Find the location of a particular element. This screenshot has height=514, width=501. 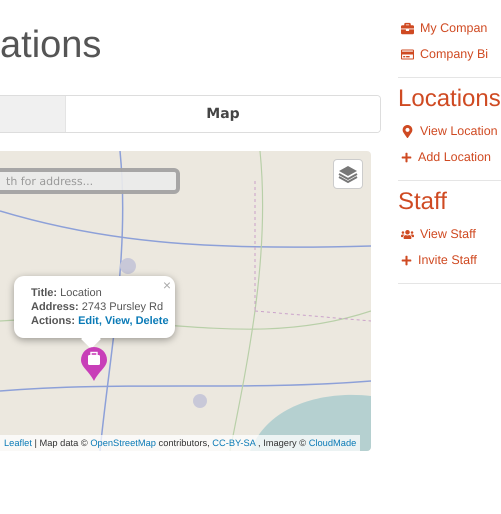

sidebar-link: View Location is located at coordinates (449, 131).